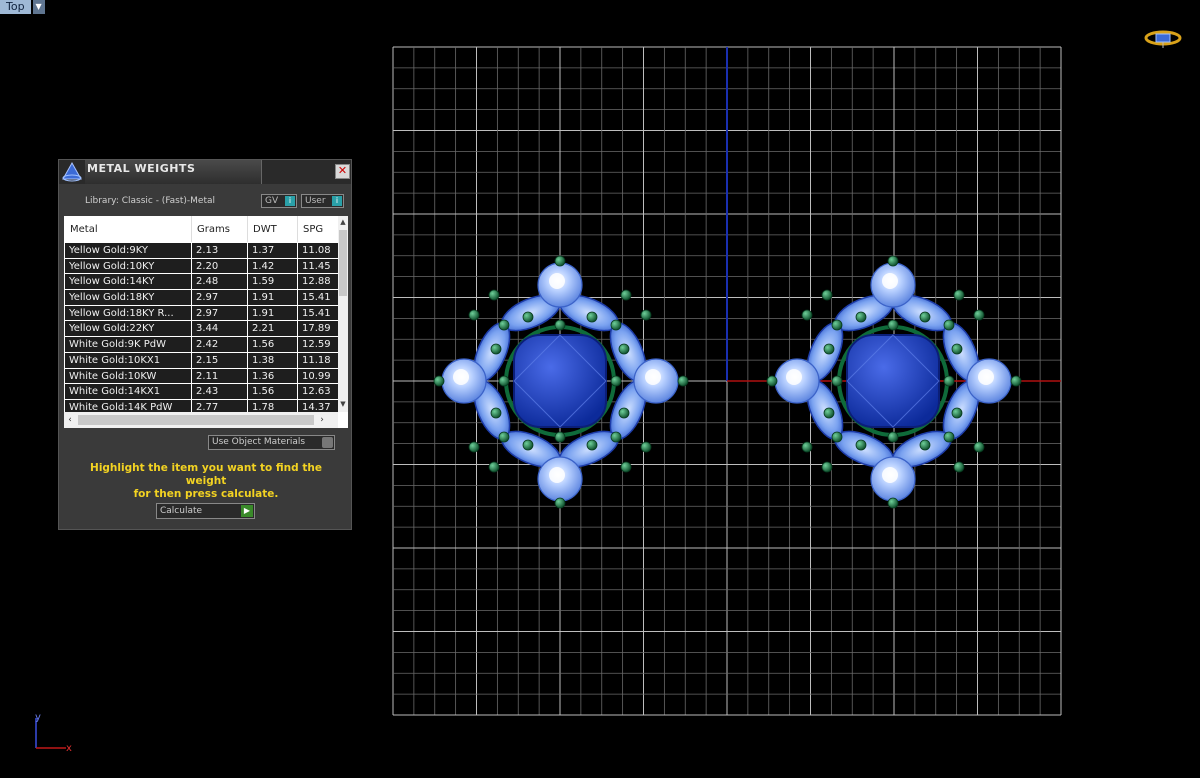 This screenshot has height=778, width=1200. I want to click on cell-dwt: 2.21, so click(263, 329).